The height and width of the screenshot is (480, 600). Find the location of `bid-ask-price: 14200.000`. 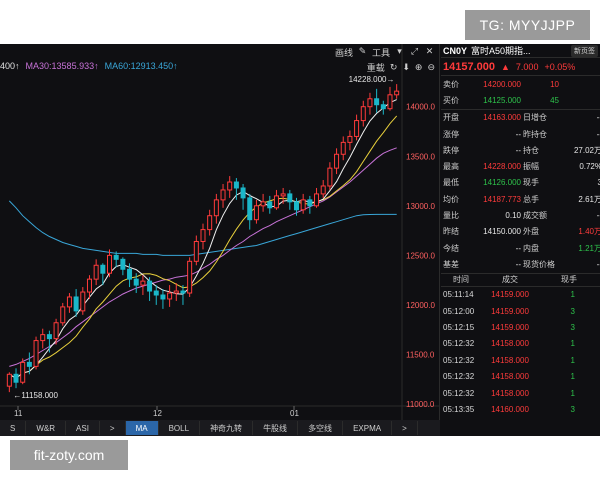

bid-ask-price: 14200.000 is located at coordinates (502, 84).